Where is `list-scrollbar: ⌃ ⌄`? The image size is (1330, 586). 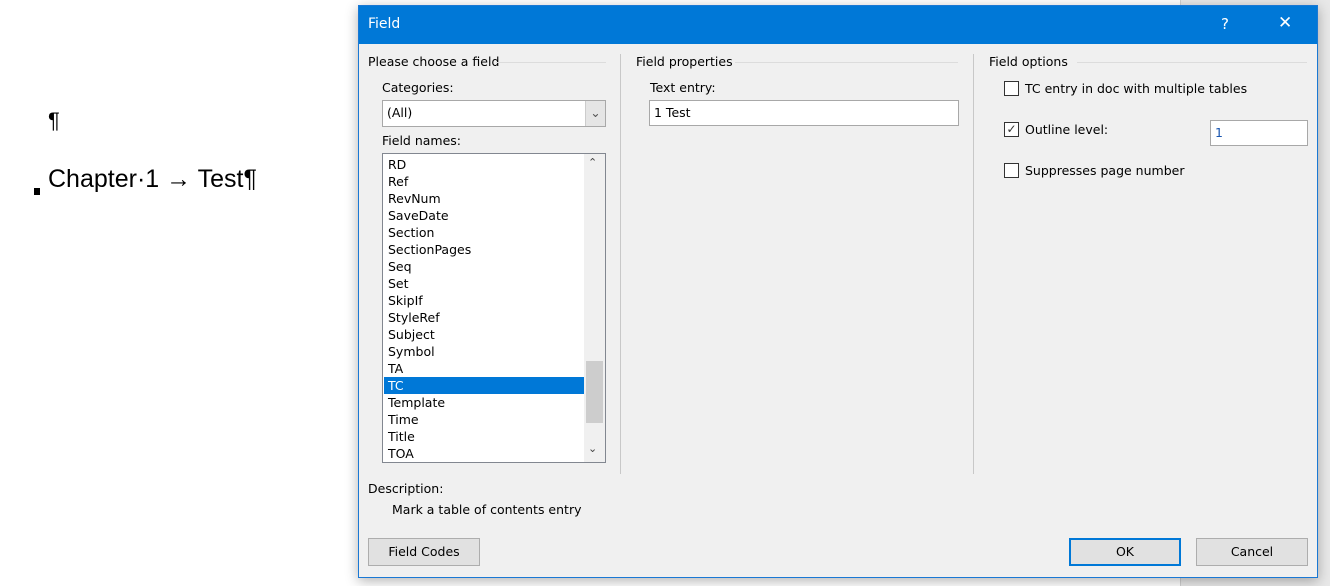
list-scrollbar: ⌃ ⌄ is located at coordinates (594, 308).